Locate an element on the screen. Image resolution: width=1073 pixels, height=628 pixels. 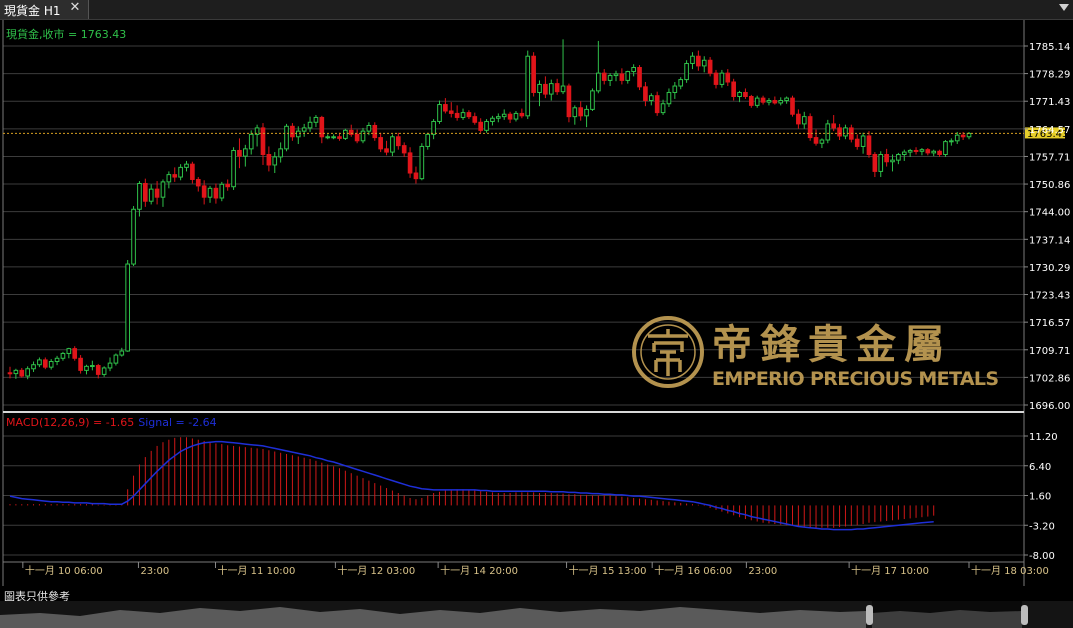
close-icon: ✕ is located at coordinates (75, 8).